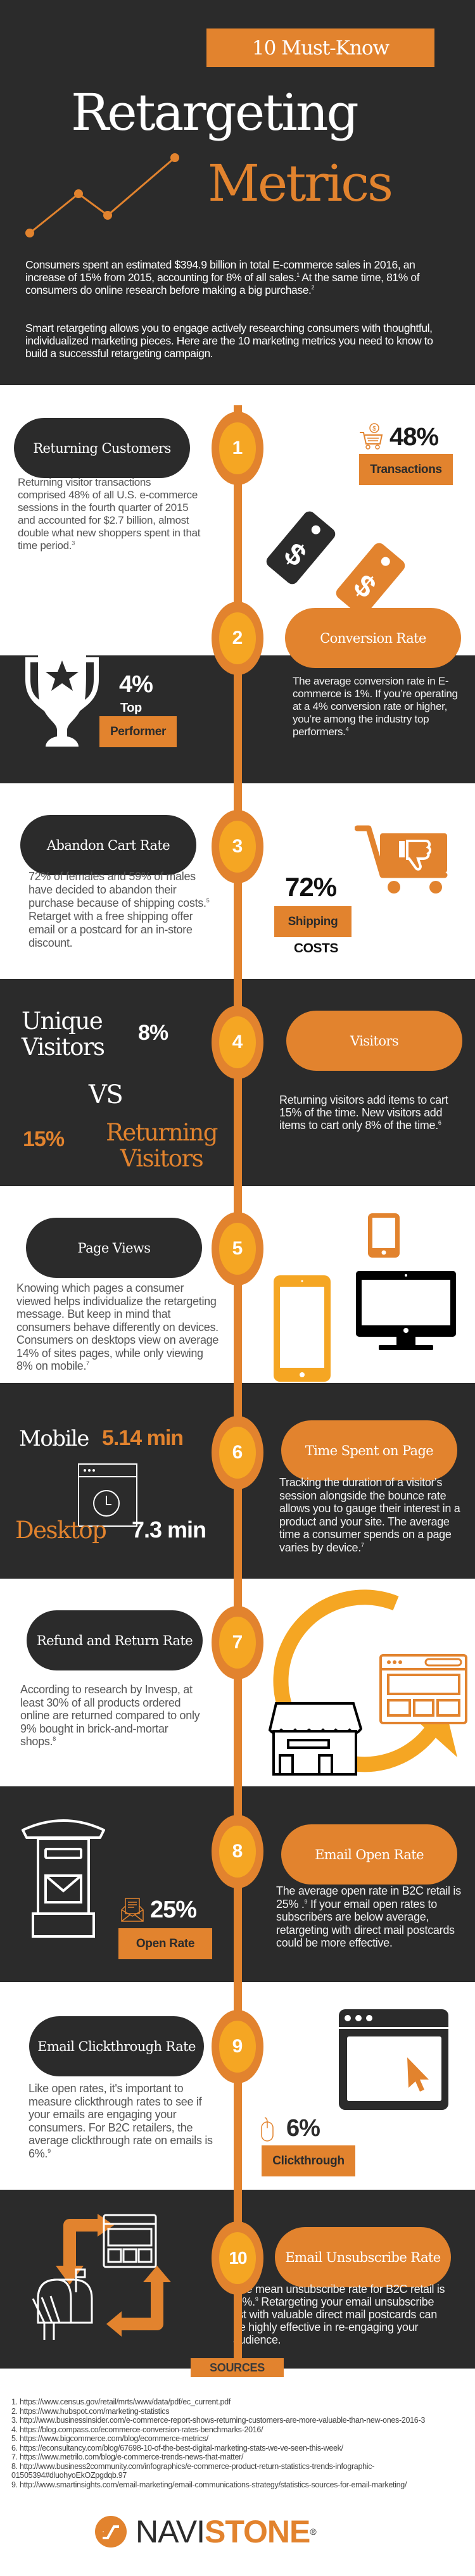 Image resolution: width=475 pixels, height=2576 pixels. I want to click on vs-label: VS, so click(106, 1094).